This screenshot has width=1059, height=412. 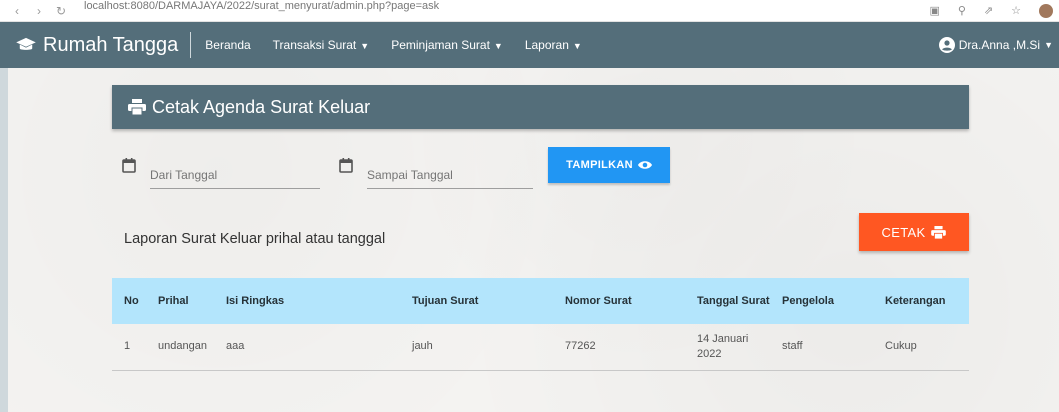 What do you see at coordinates (307, 347) in the screenshot?
I see `cell-isi-ringkas: aaa` at bounding box center [307, 347].